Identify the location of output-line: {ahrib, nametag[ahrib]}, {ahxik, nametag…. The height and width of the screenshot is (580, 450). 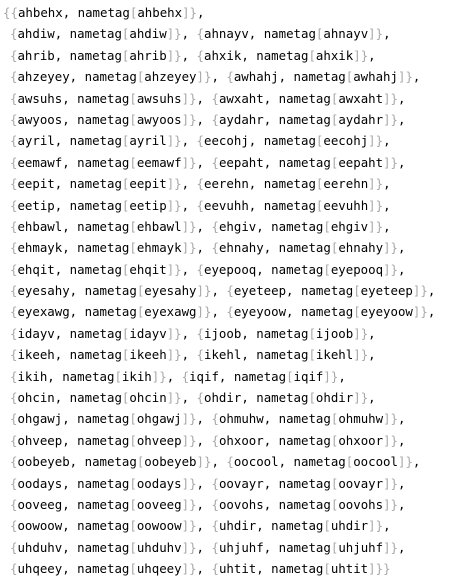
(193, 55).